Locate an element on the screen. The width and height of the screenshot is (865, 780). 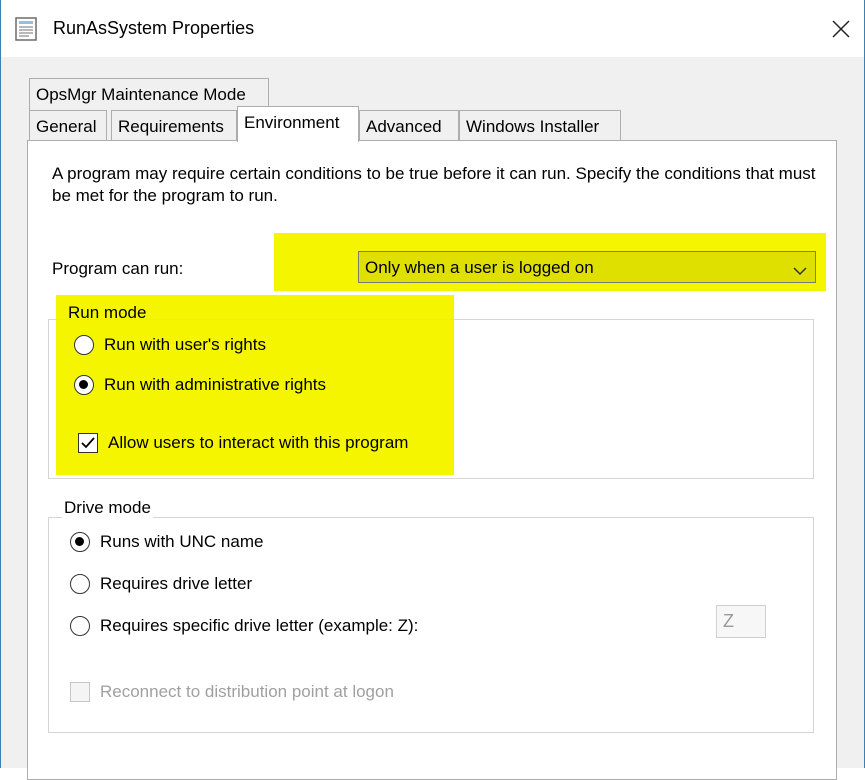
title-bar: RunAsSystem Properties is located at coordinates (432, 28).